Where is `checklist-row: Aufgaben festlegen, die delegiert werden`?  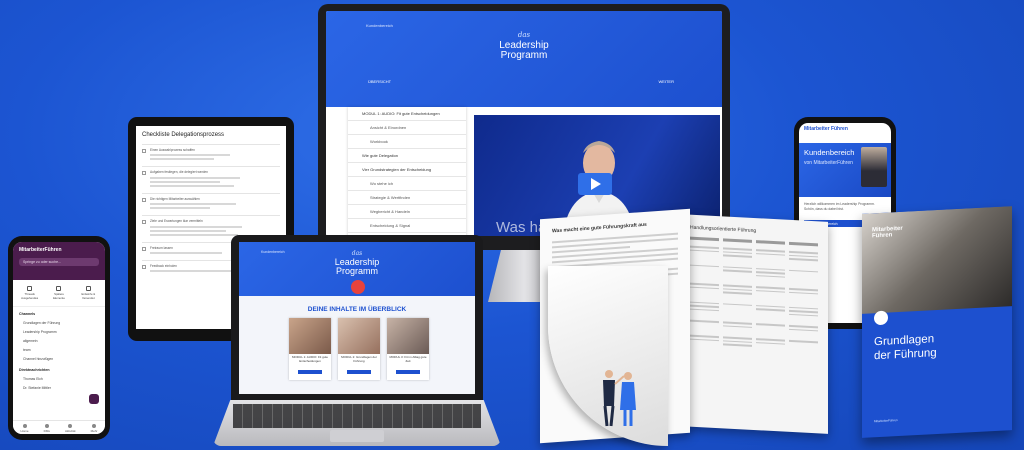 checklist-row: Aufgaben festlegen, die delegiert werden is located at coordinates (211, 179).